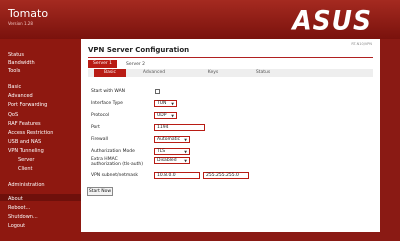  I want to click on sidebar-item-vpn-tunneling: VPN Tunneling, so click(26, 151).